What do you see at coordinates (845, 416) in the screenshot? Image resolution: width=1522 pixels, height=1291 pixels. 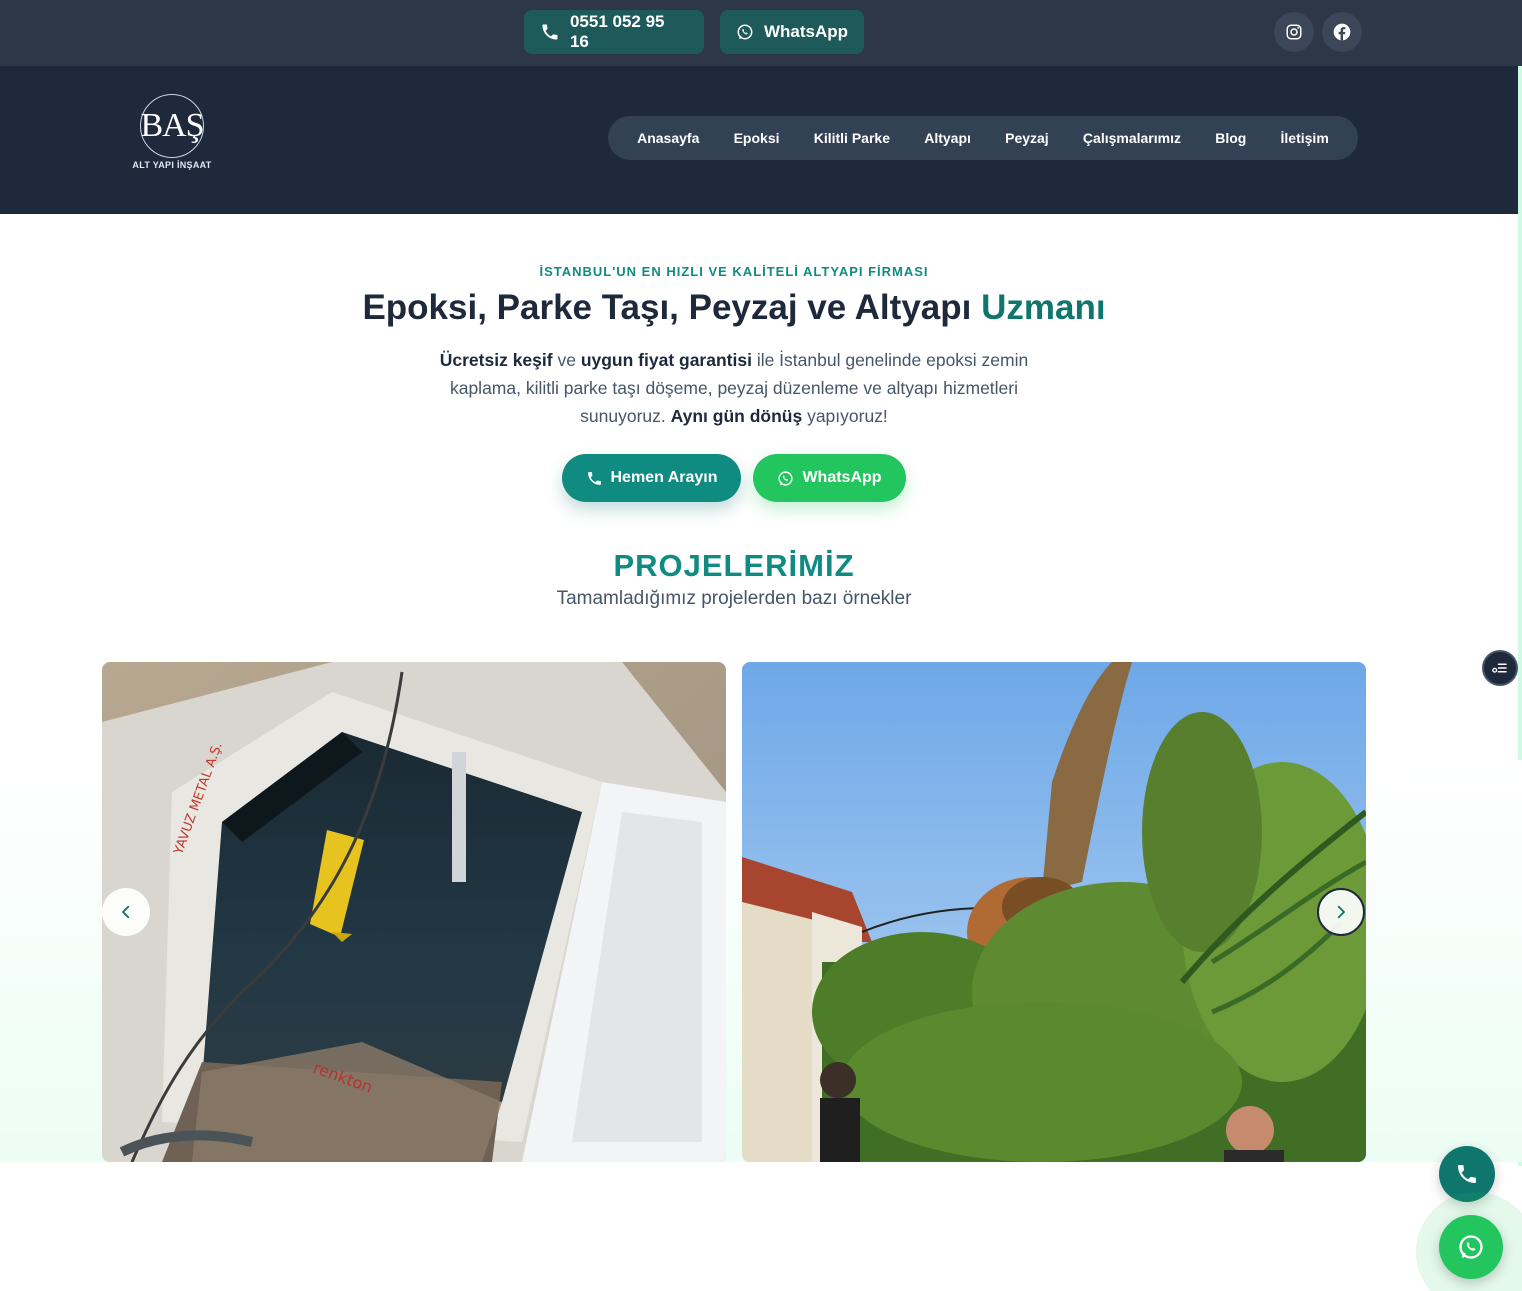 I see `desc-text-3: yapıyoruz!` at bounding box center [845, 416].